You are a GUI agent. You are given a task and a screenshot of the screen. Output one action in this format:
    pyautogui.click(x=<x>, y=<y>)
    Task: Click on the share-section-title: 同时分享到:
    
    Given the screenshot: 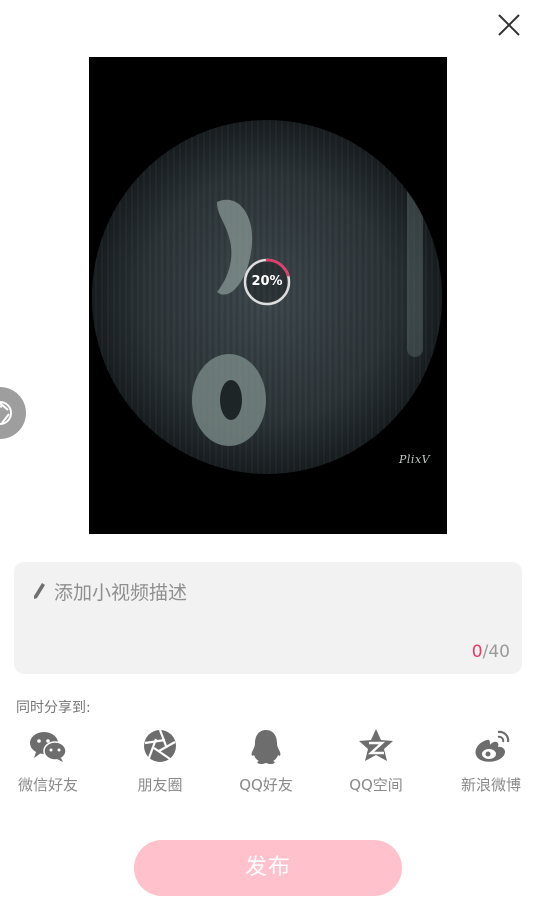 What is the action you would take?
    pyautogui.click(x=53, y=708)
    